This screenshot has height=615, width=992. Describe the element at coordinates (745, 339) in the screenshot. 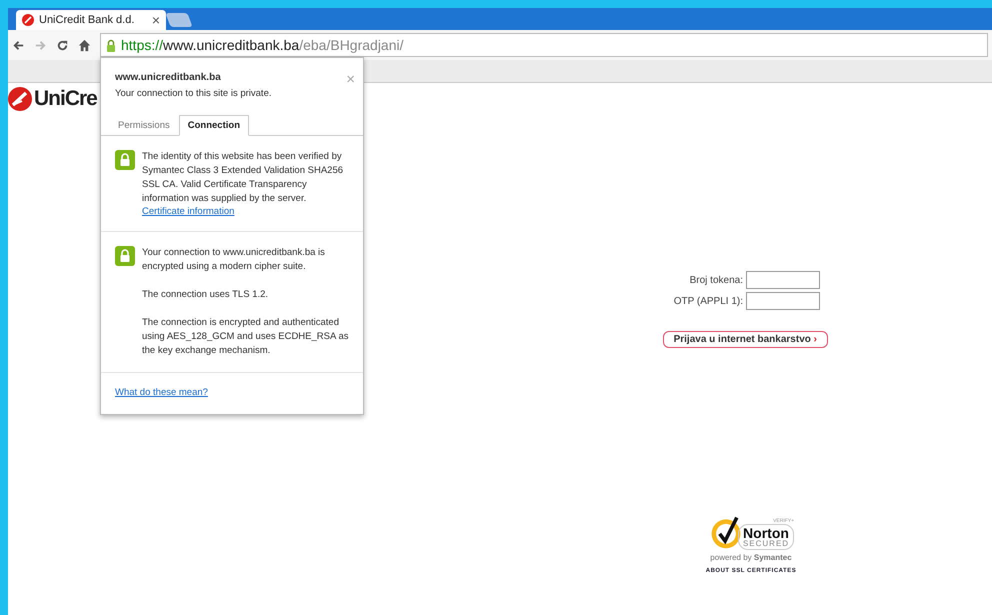

I see `login-button: Prijava u internet bankarstvo ›` at that location.